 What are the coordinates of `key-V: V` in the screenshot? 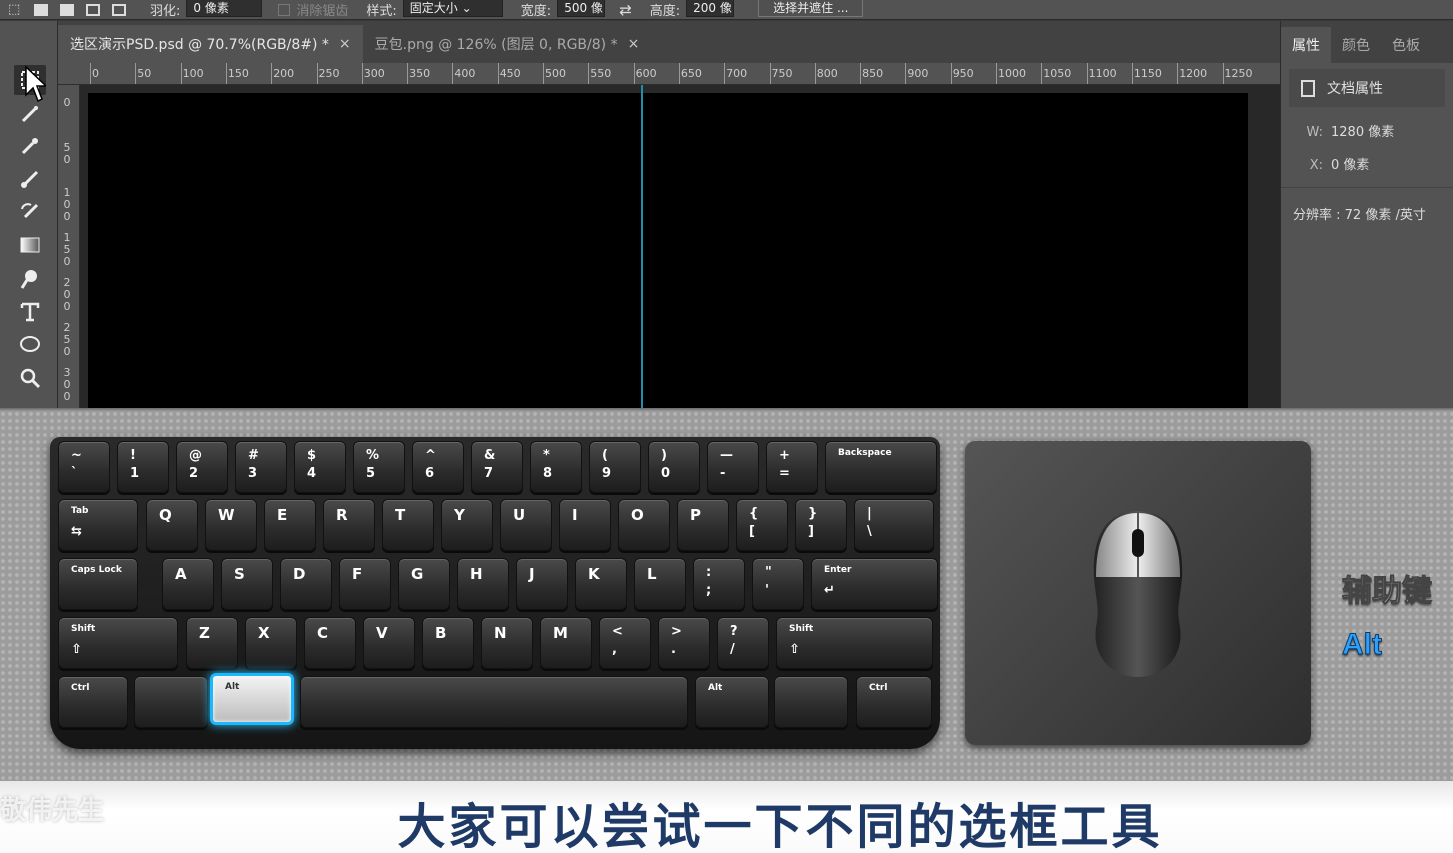 It's located at (389, 643).